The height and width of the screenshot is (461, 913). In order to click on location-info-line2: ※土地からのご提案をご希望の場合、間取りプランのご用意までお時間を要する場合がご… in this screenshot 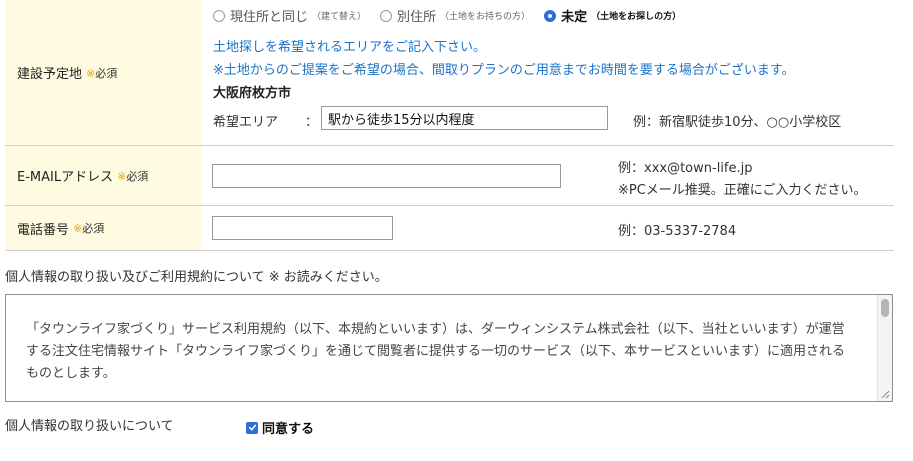, I will do `click(504, 70)`.